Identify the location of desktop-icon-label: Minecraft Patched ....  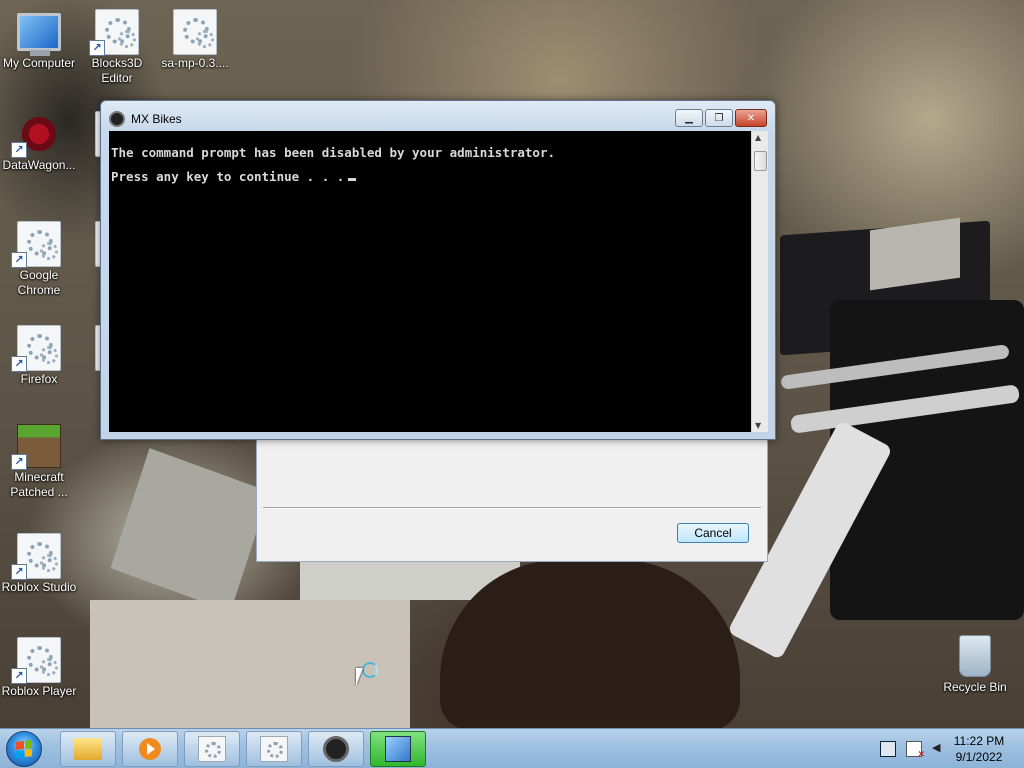
(39, 484).